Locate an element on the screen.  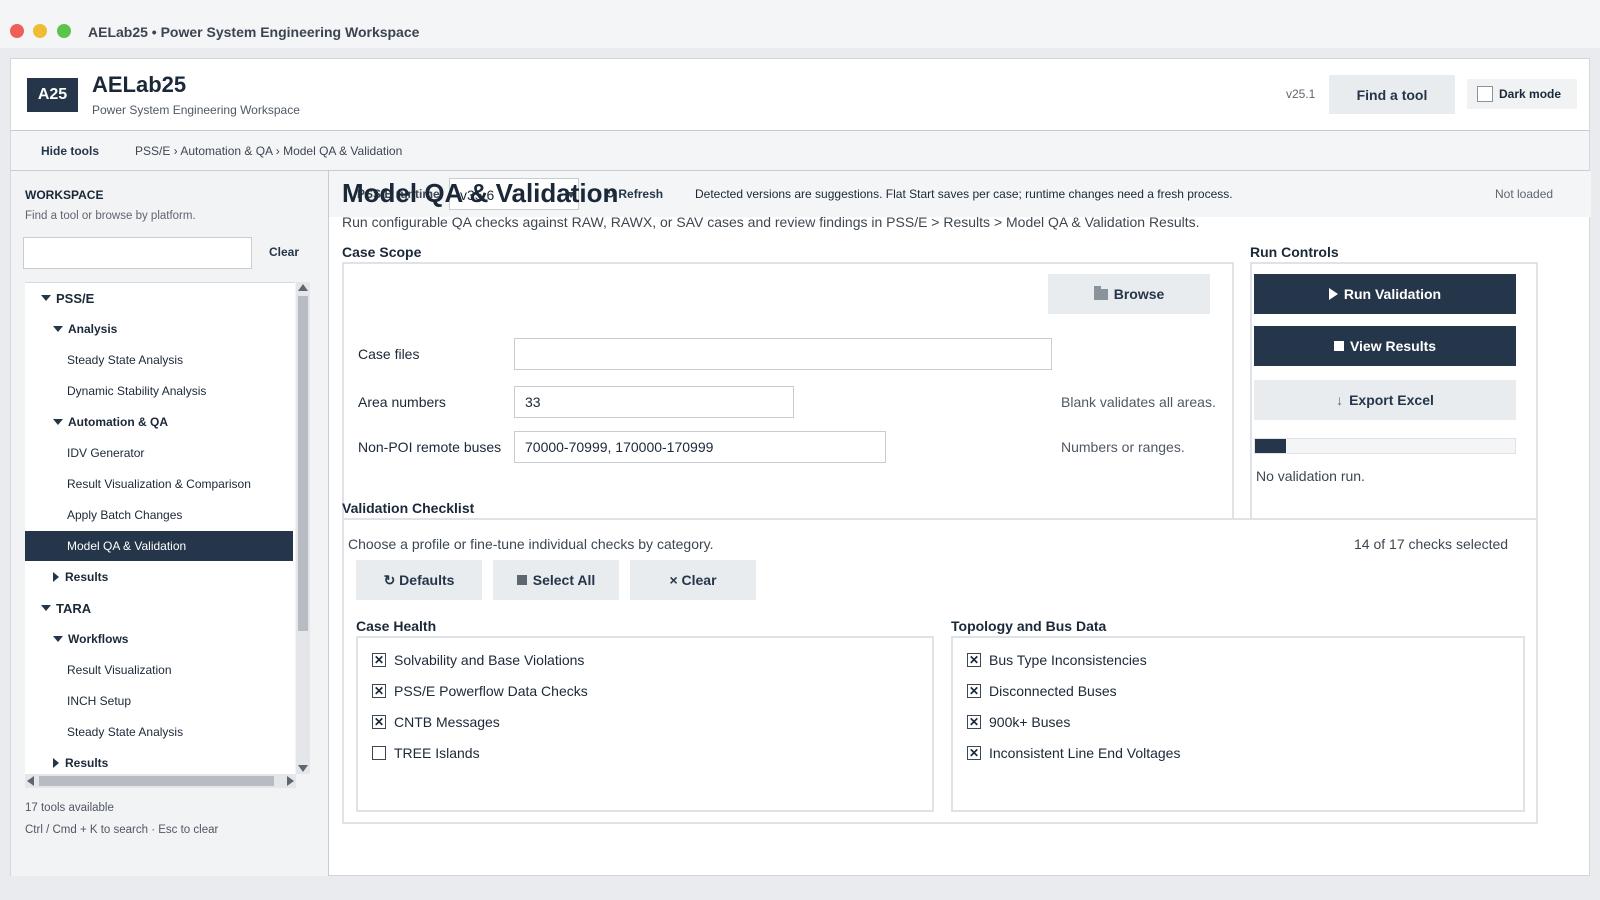
app-logo: A25 is located at coordinates (52, 95).